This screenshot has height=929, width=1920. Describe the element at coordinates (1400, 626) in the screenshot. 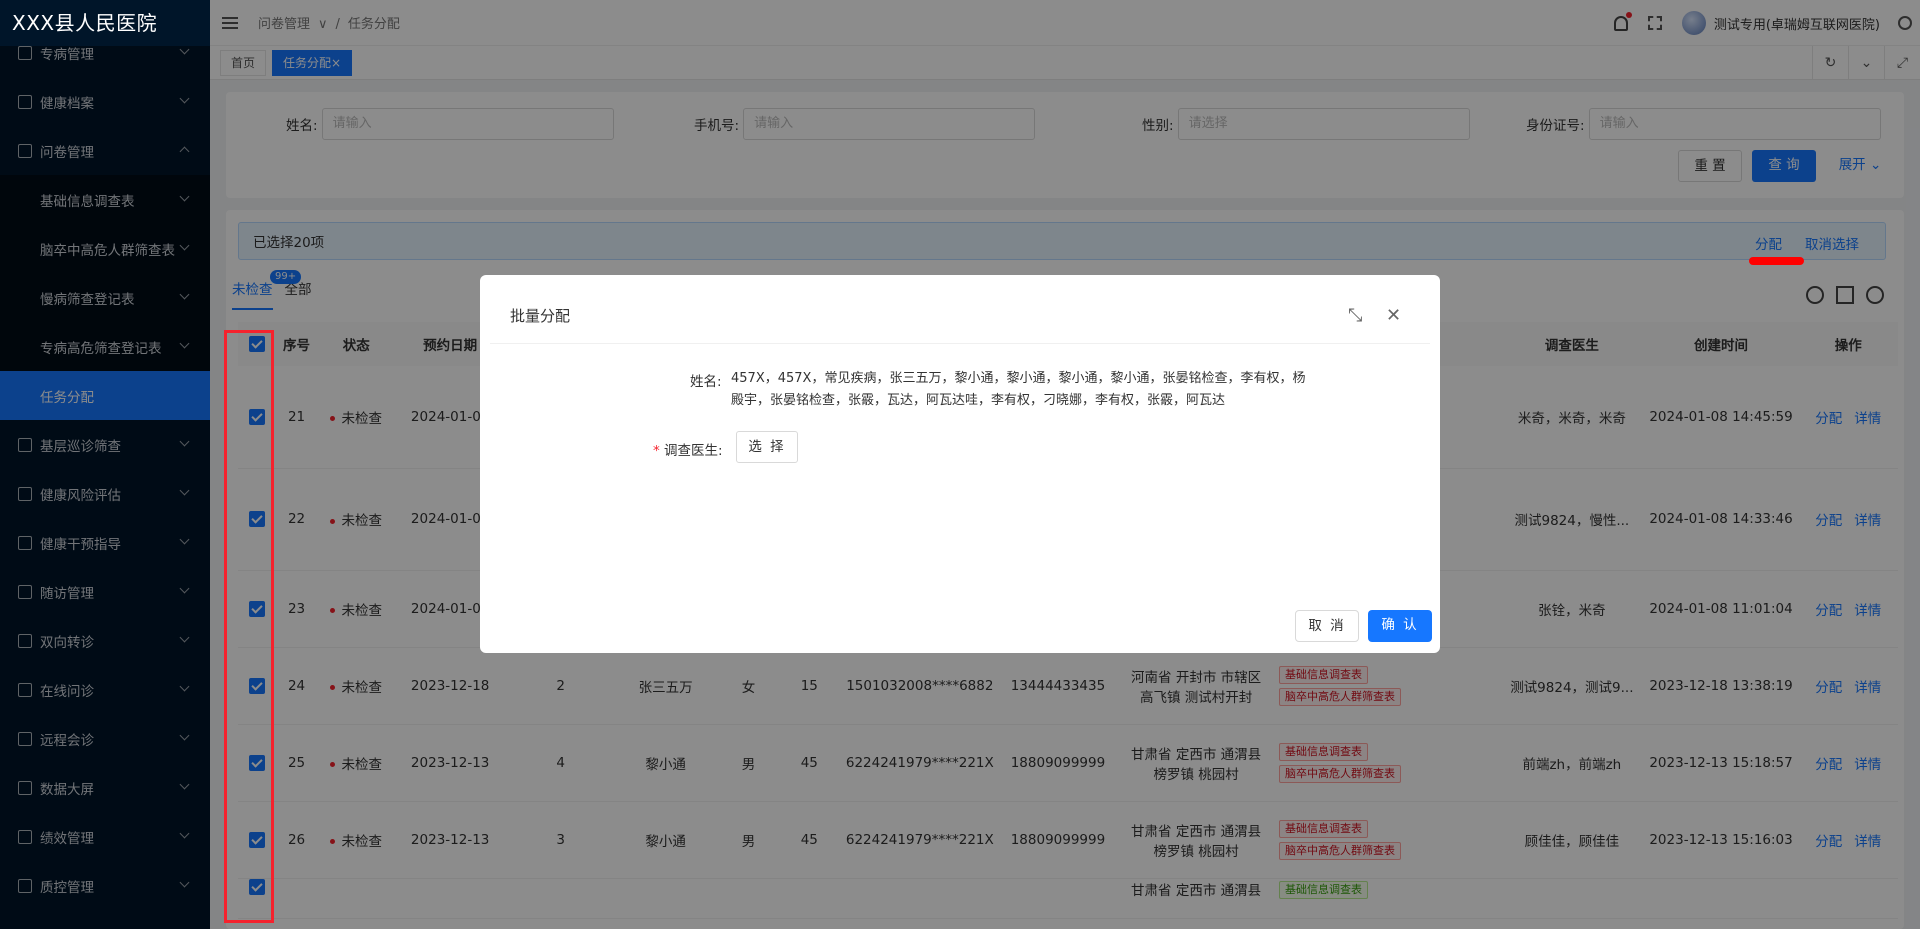

I see `confirm-button: 确 认` at that location.